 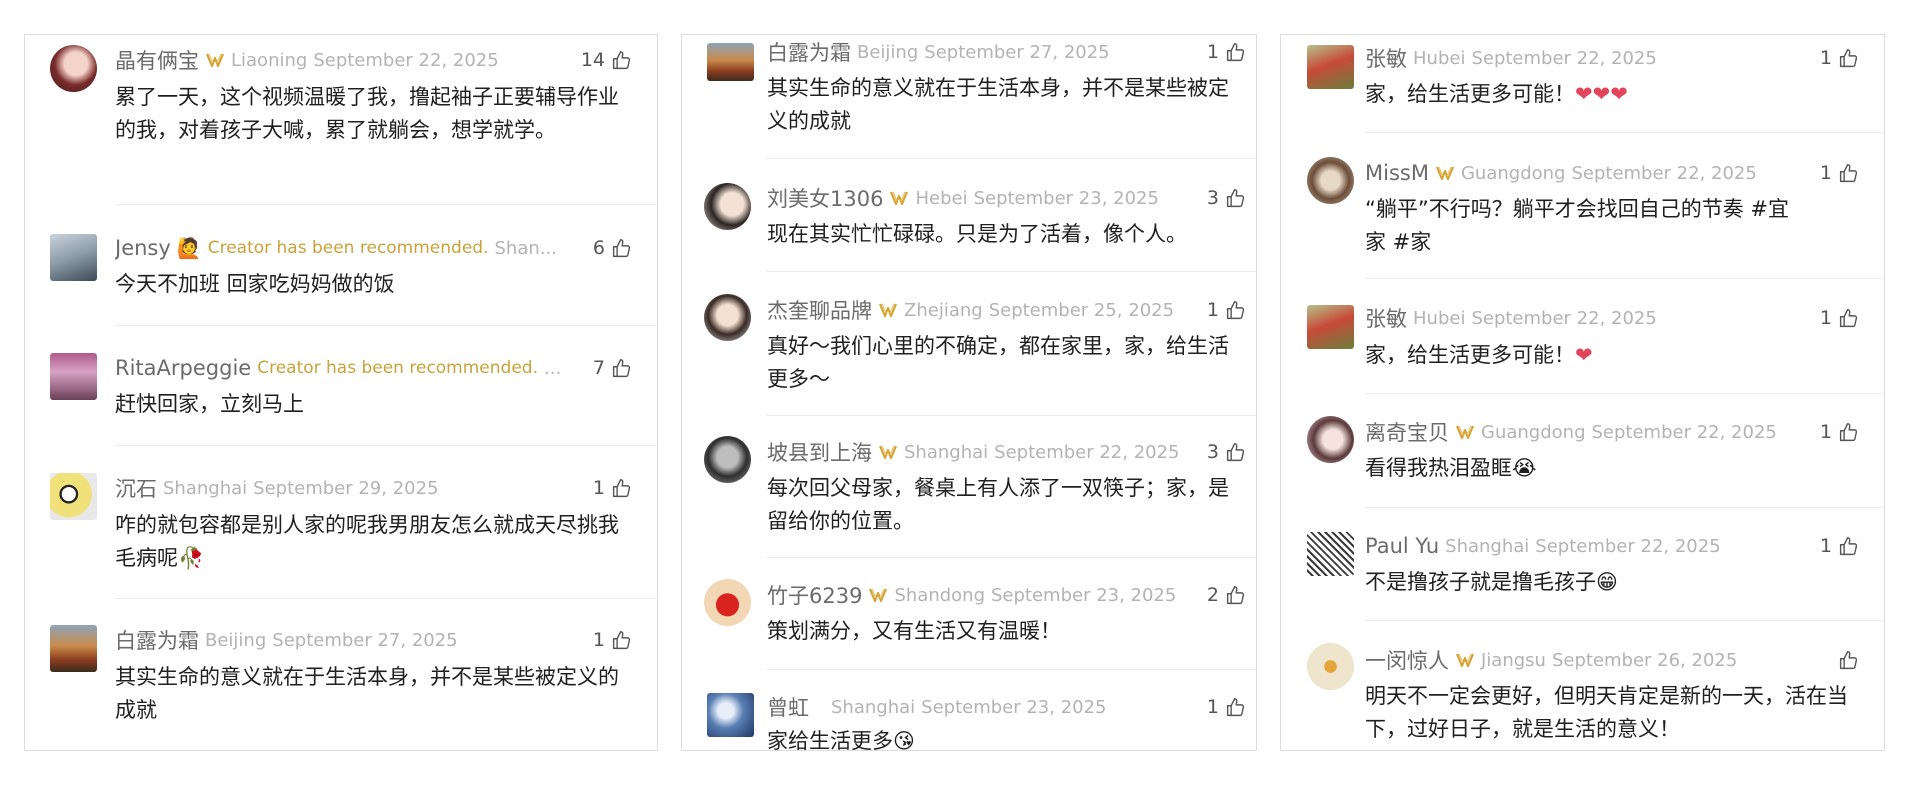 What do you see at coordinates (1397, 173) in the screenshot?
I see `commenter-name: MissM` at bounding box center [1397, 173].